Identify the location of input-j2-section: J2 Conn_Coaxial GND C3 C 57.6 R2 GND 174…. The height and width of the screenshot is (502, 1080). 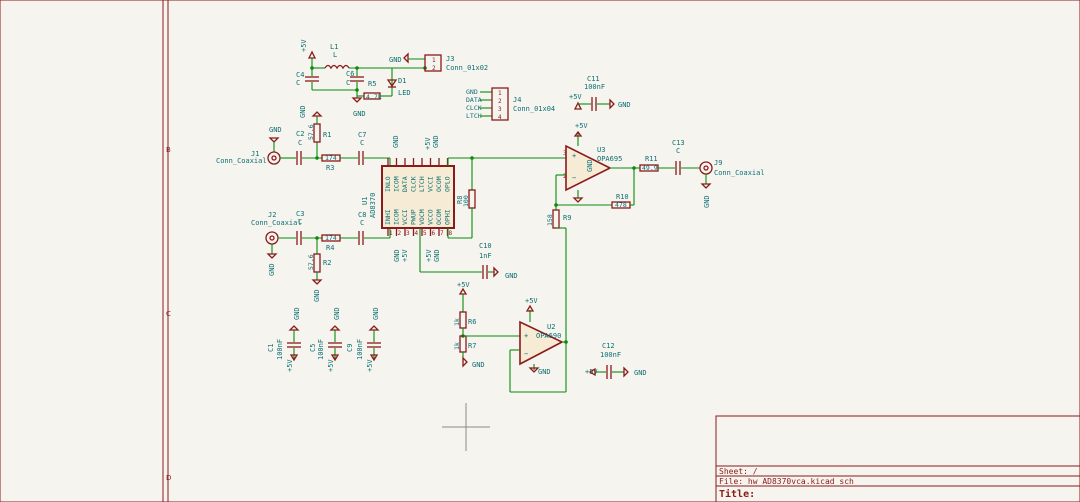
(321, 256).